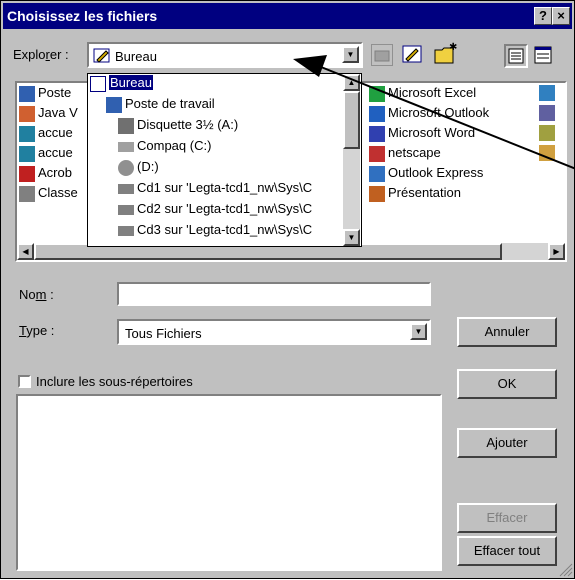 This screenshot has height=580, width=575. I want to click on add-button: Ajouter, so click(507, 443).